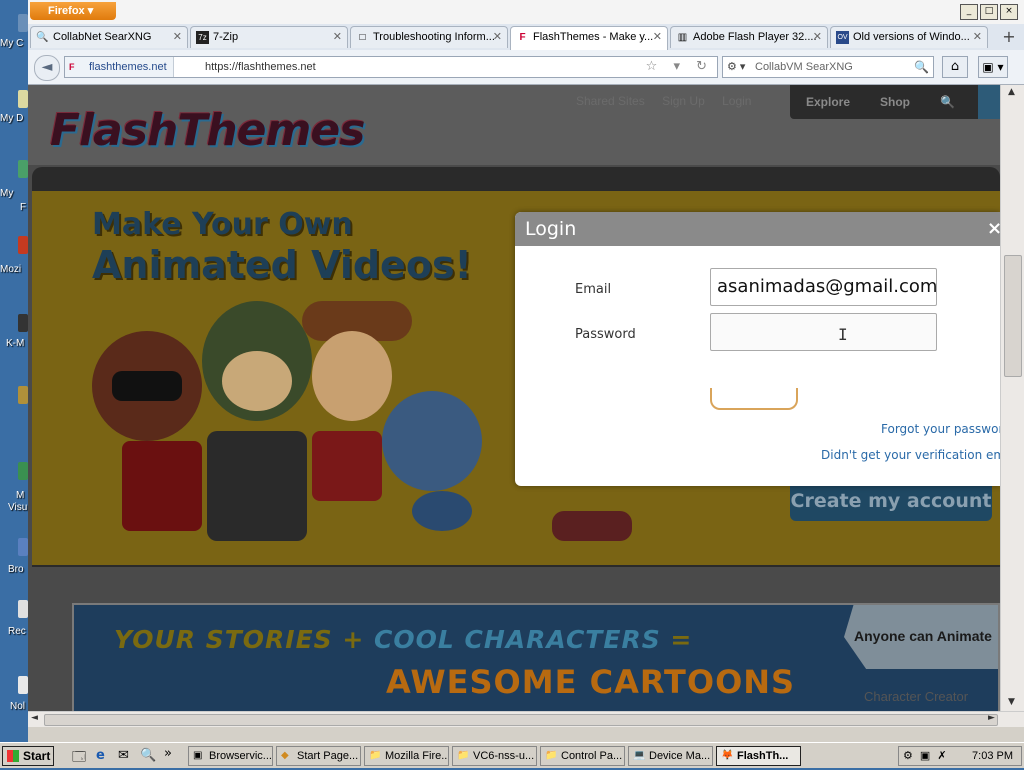  I want to click on desktop-icon-label: M, so click(20, 495).